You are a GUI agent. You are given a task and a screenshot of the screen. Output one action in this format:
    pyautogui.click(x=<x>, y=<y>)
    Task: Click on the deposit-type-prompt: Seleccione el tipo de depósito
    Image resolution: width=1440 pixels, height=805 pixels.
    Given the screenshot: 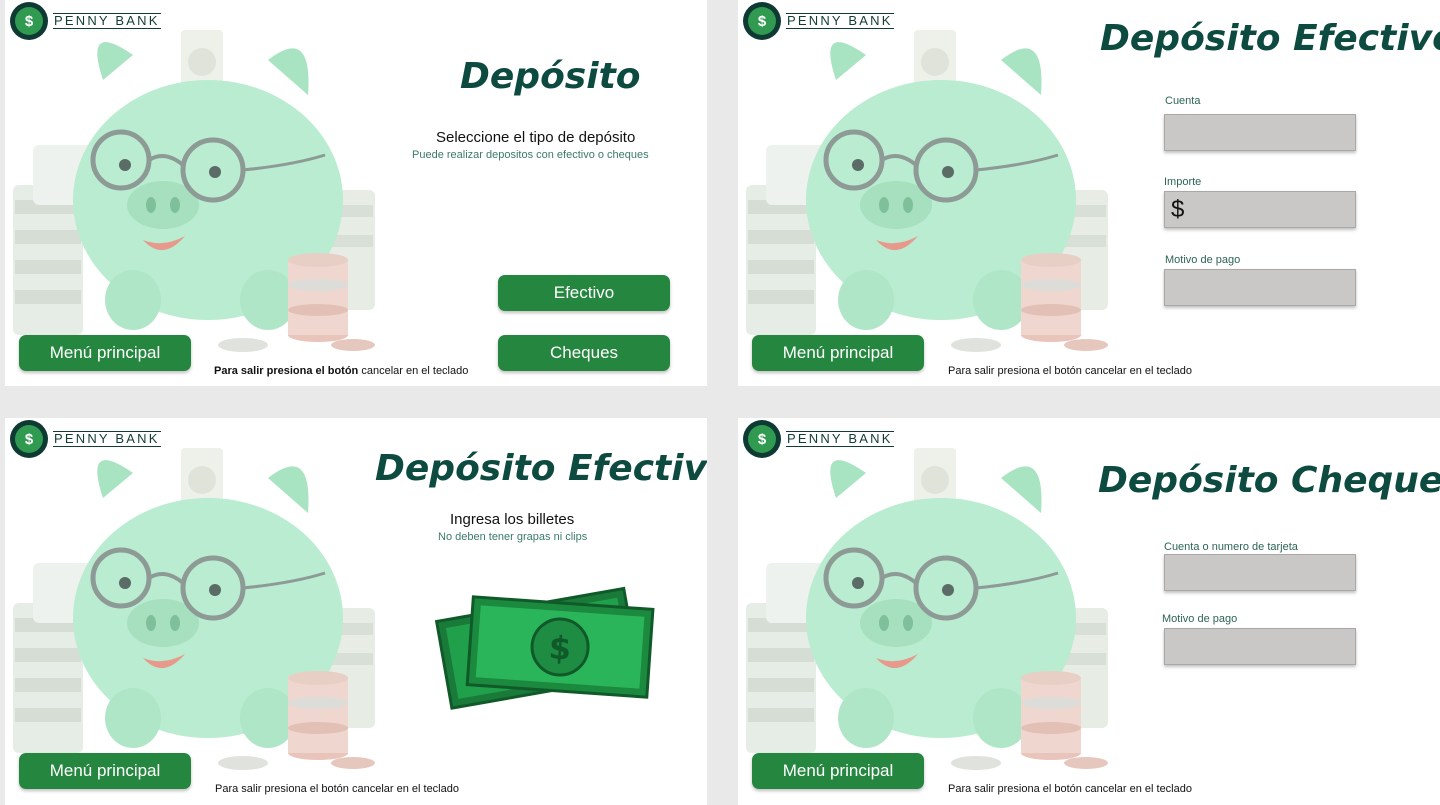 What is the action you would take?
    pyautogui.click(x=536, y=137)
    